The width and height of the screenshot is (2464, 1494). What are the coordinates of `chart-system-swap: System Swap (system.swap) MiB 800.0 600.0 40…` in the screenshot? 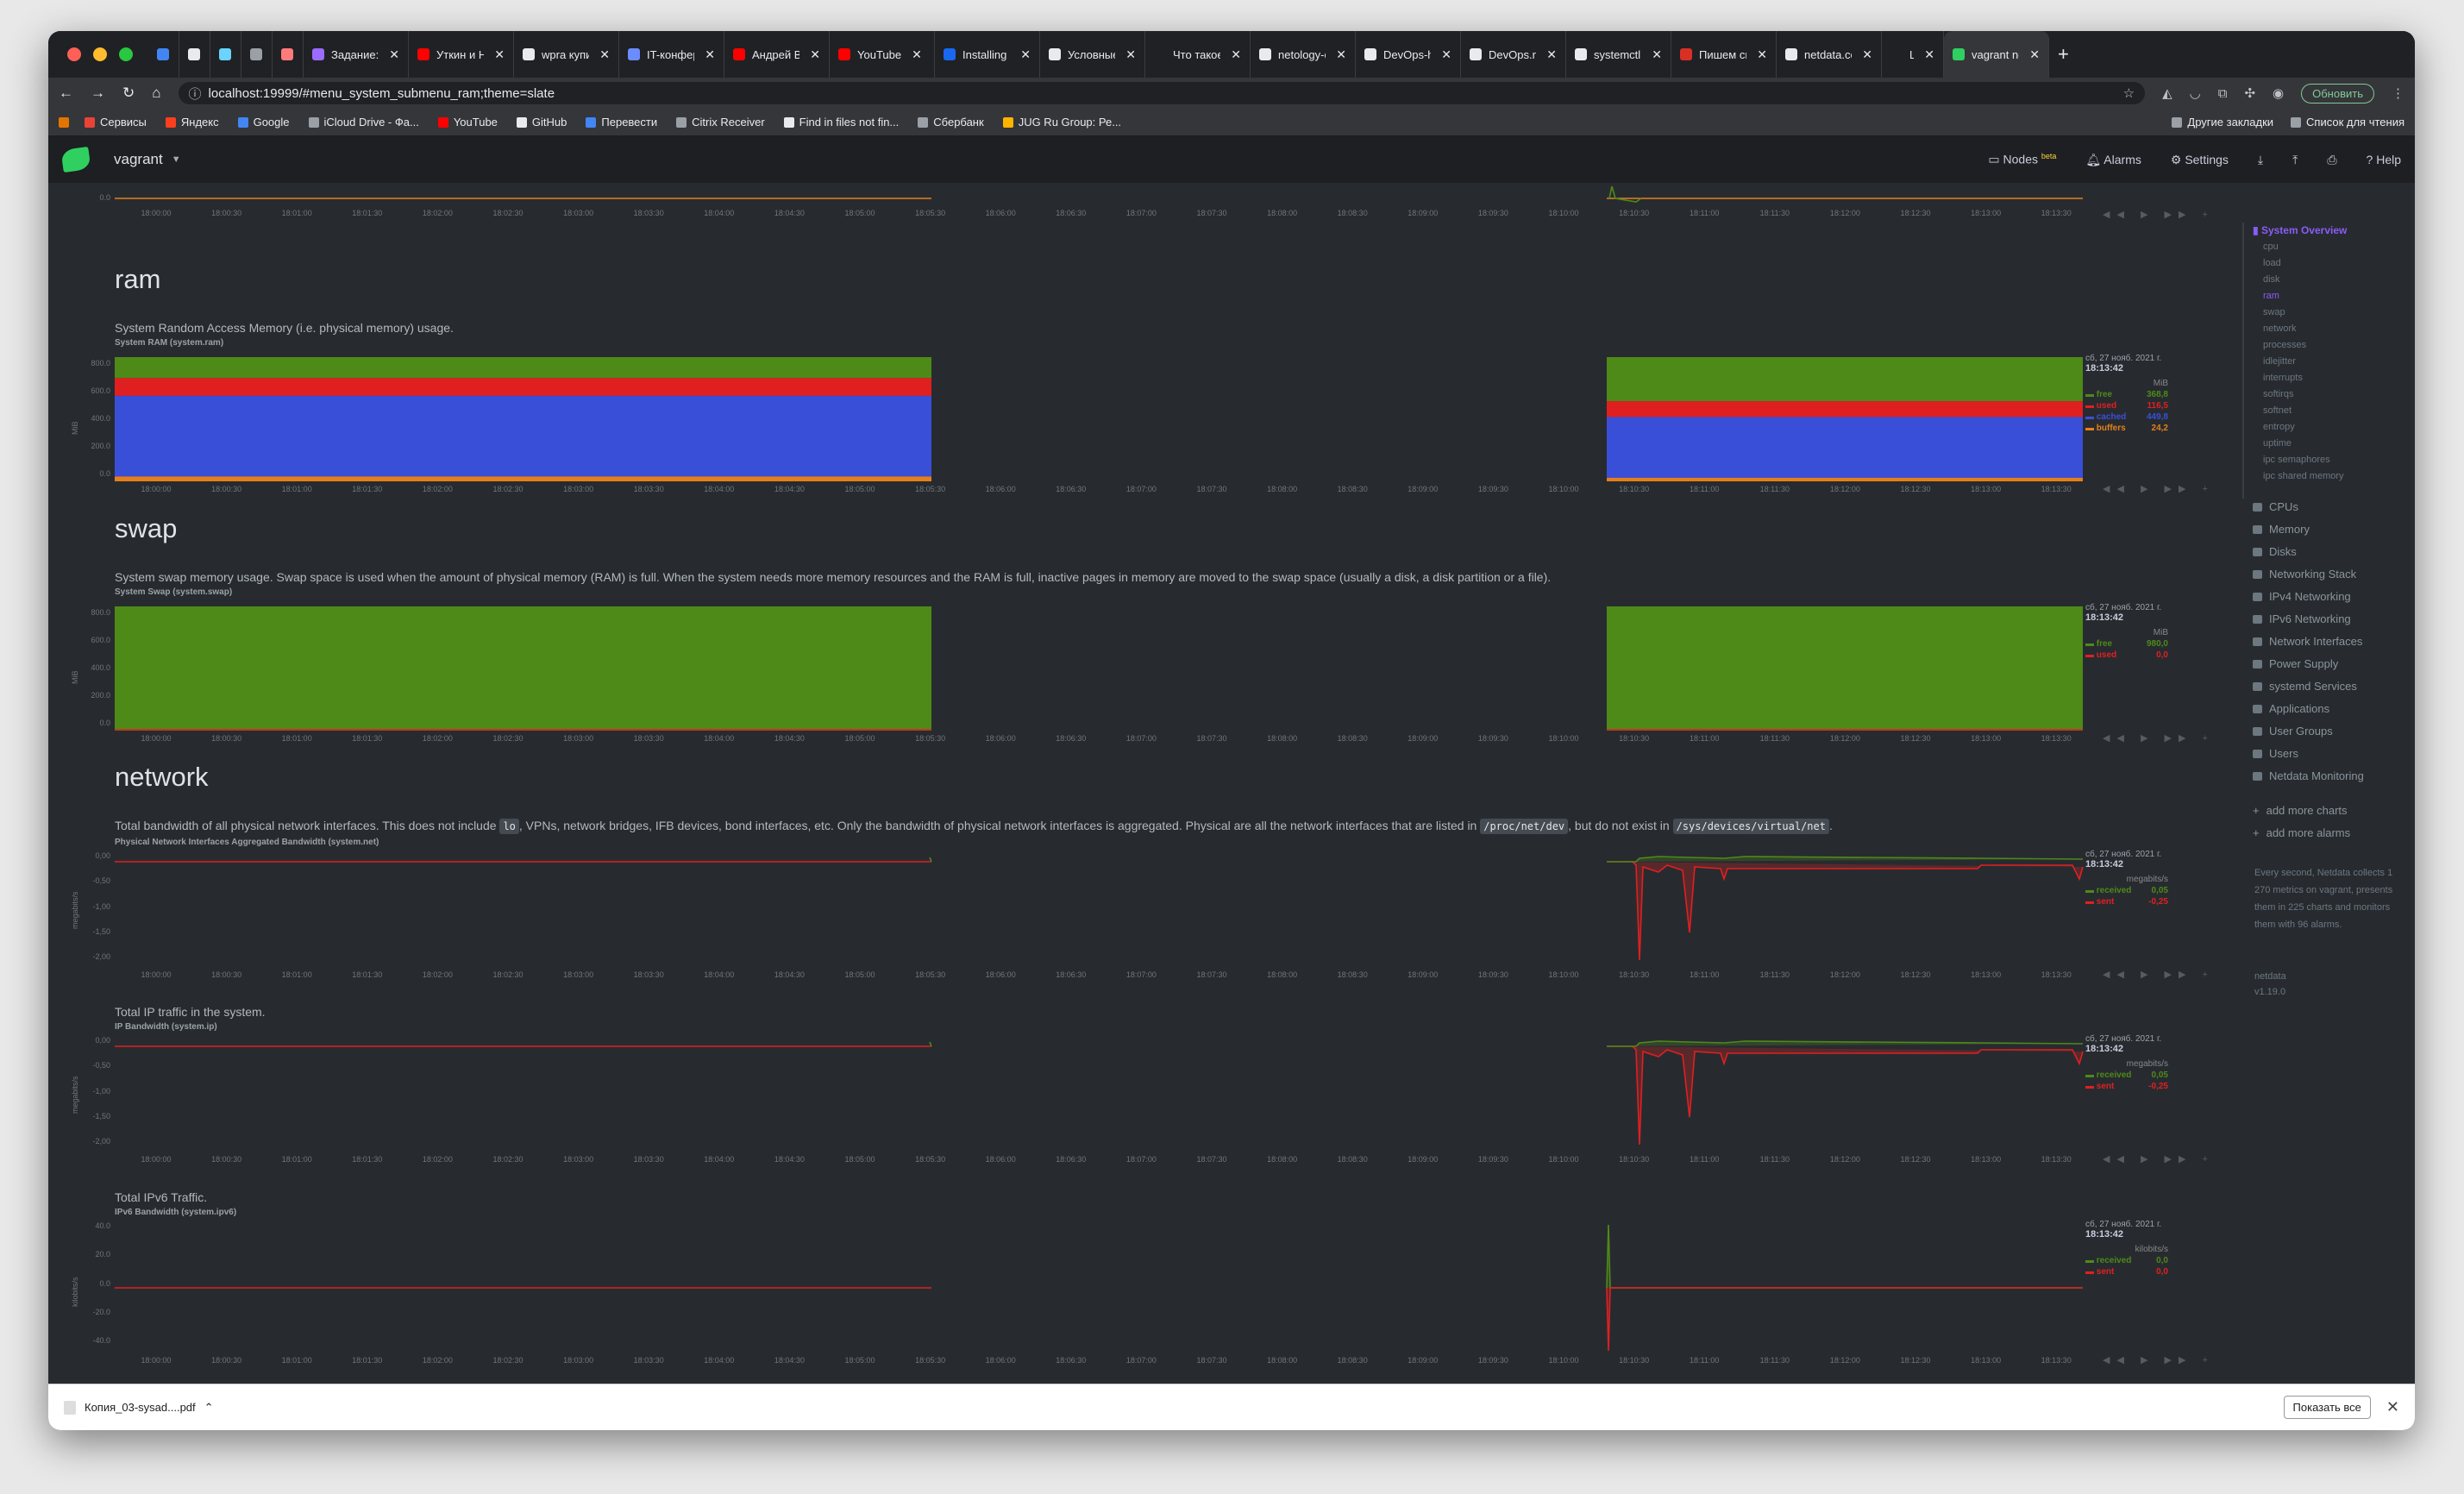 It's located at (1132, 665).